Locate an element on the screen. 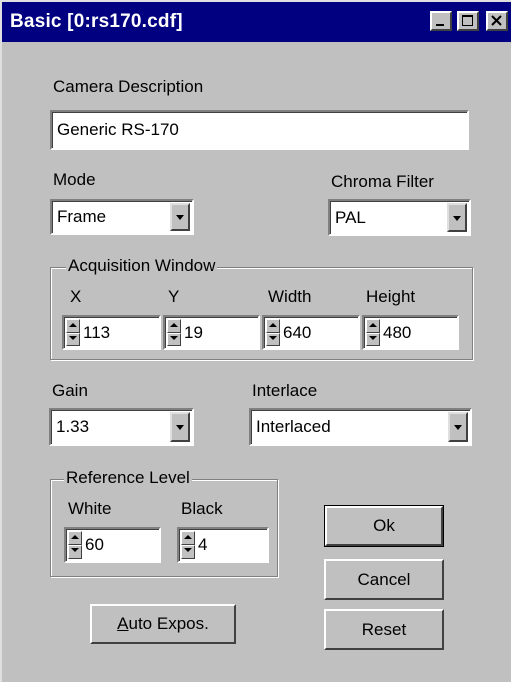 This screenshot has height=682, width=511. x-spinner is located at coordinates (73, 332).